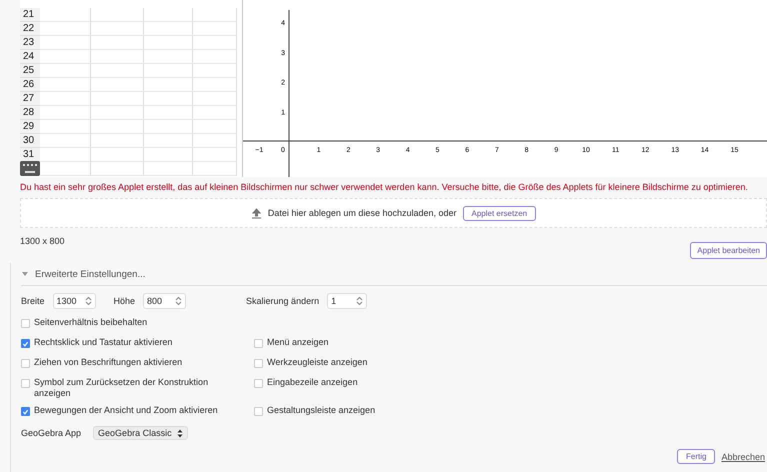  What do you see at coordinates (33, 301) in the screenshot?
I see `field-label: Breite` at bounding box center [33, 301].